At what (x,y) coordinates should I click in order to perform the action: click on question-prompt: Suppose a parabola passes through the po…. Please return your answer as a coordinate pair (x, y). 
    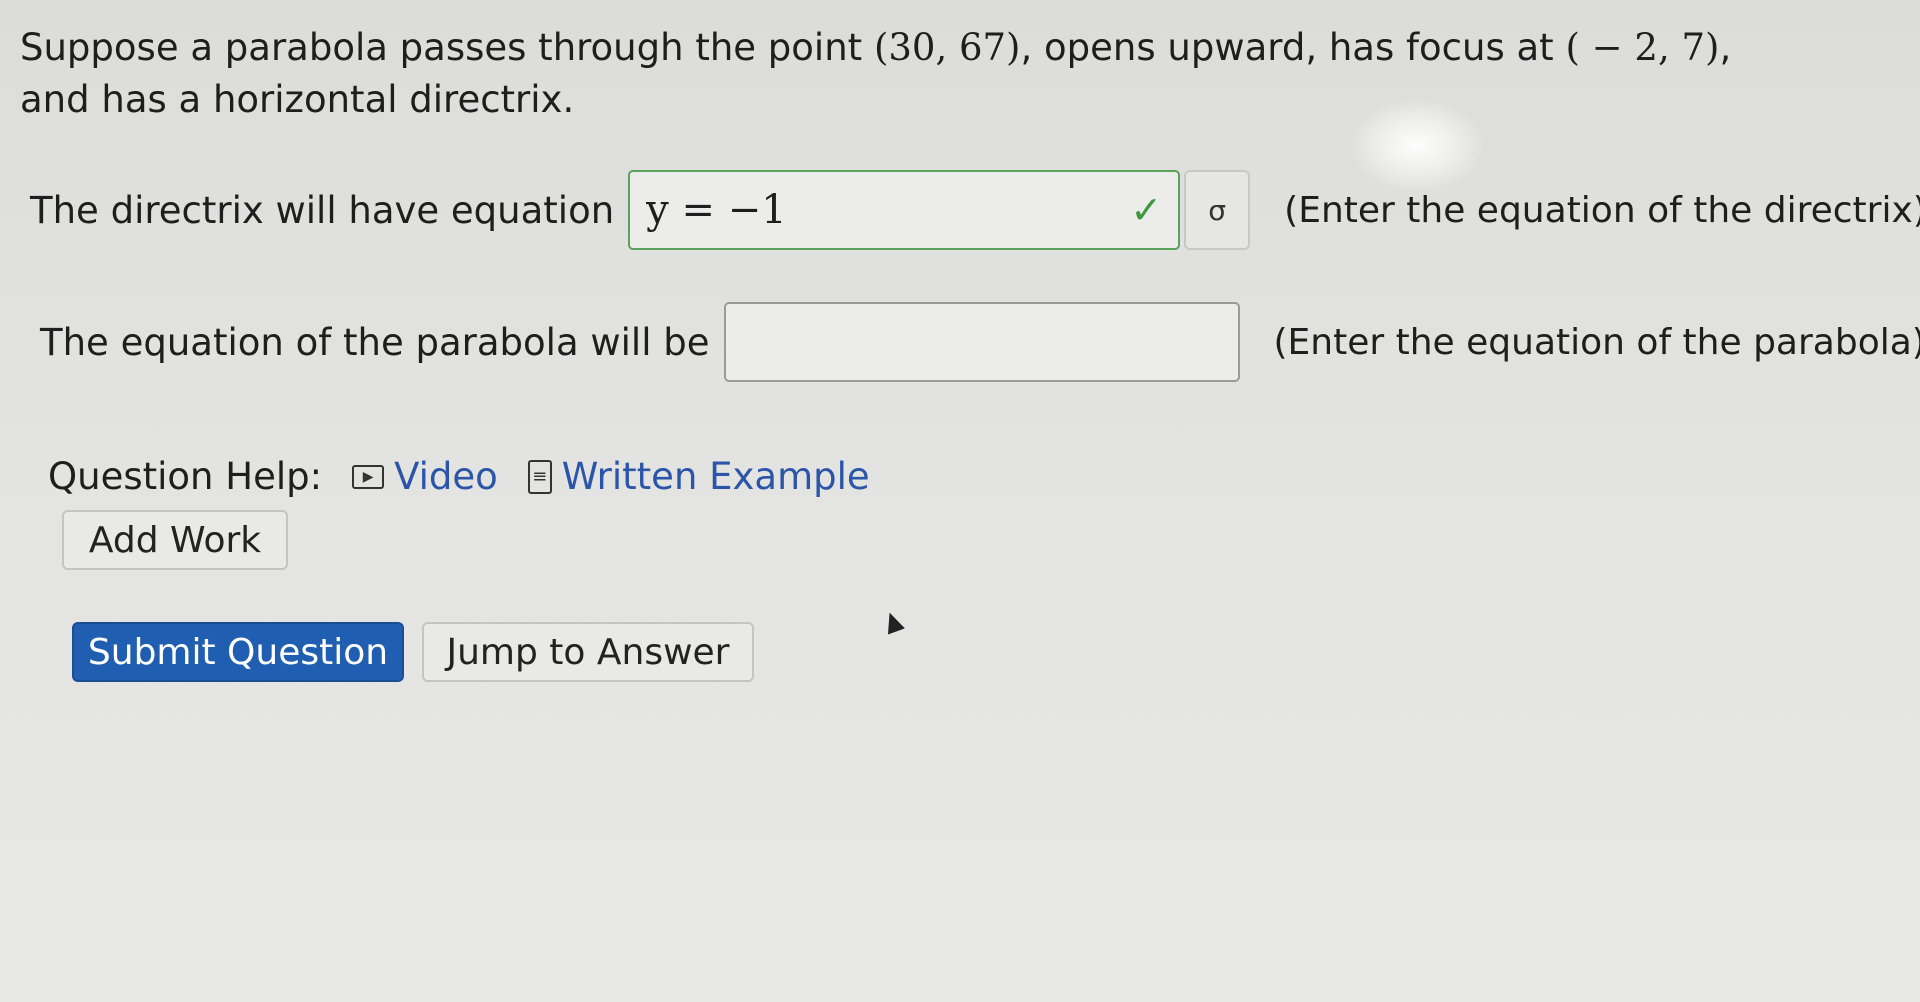
    Looking at the image, I should click on (900, 74).